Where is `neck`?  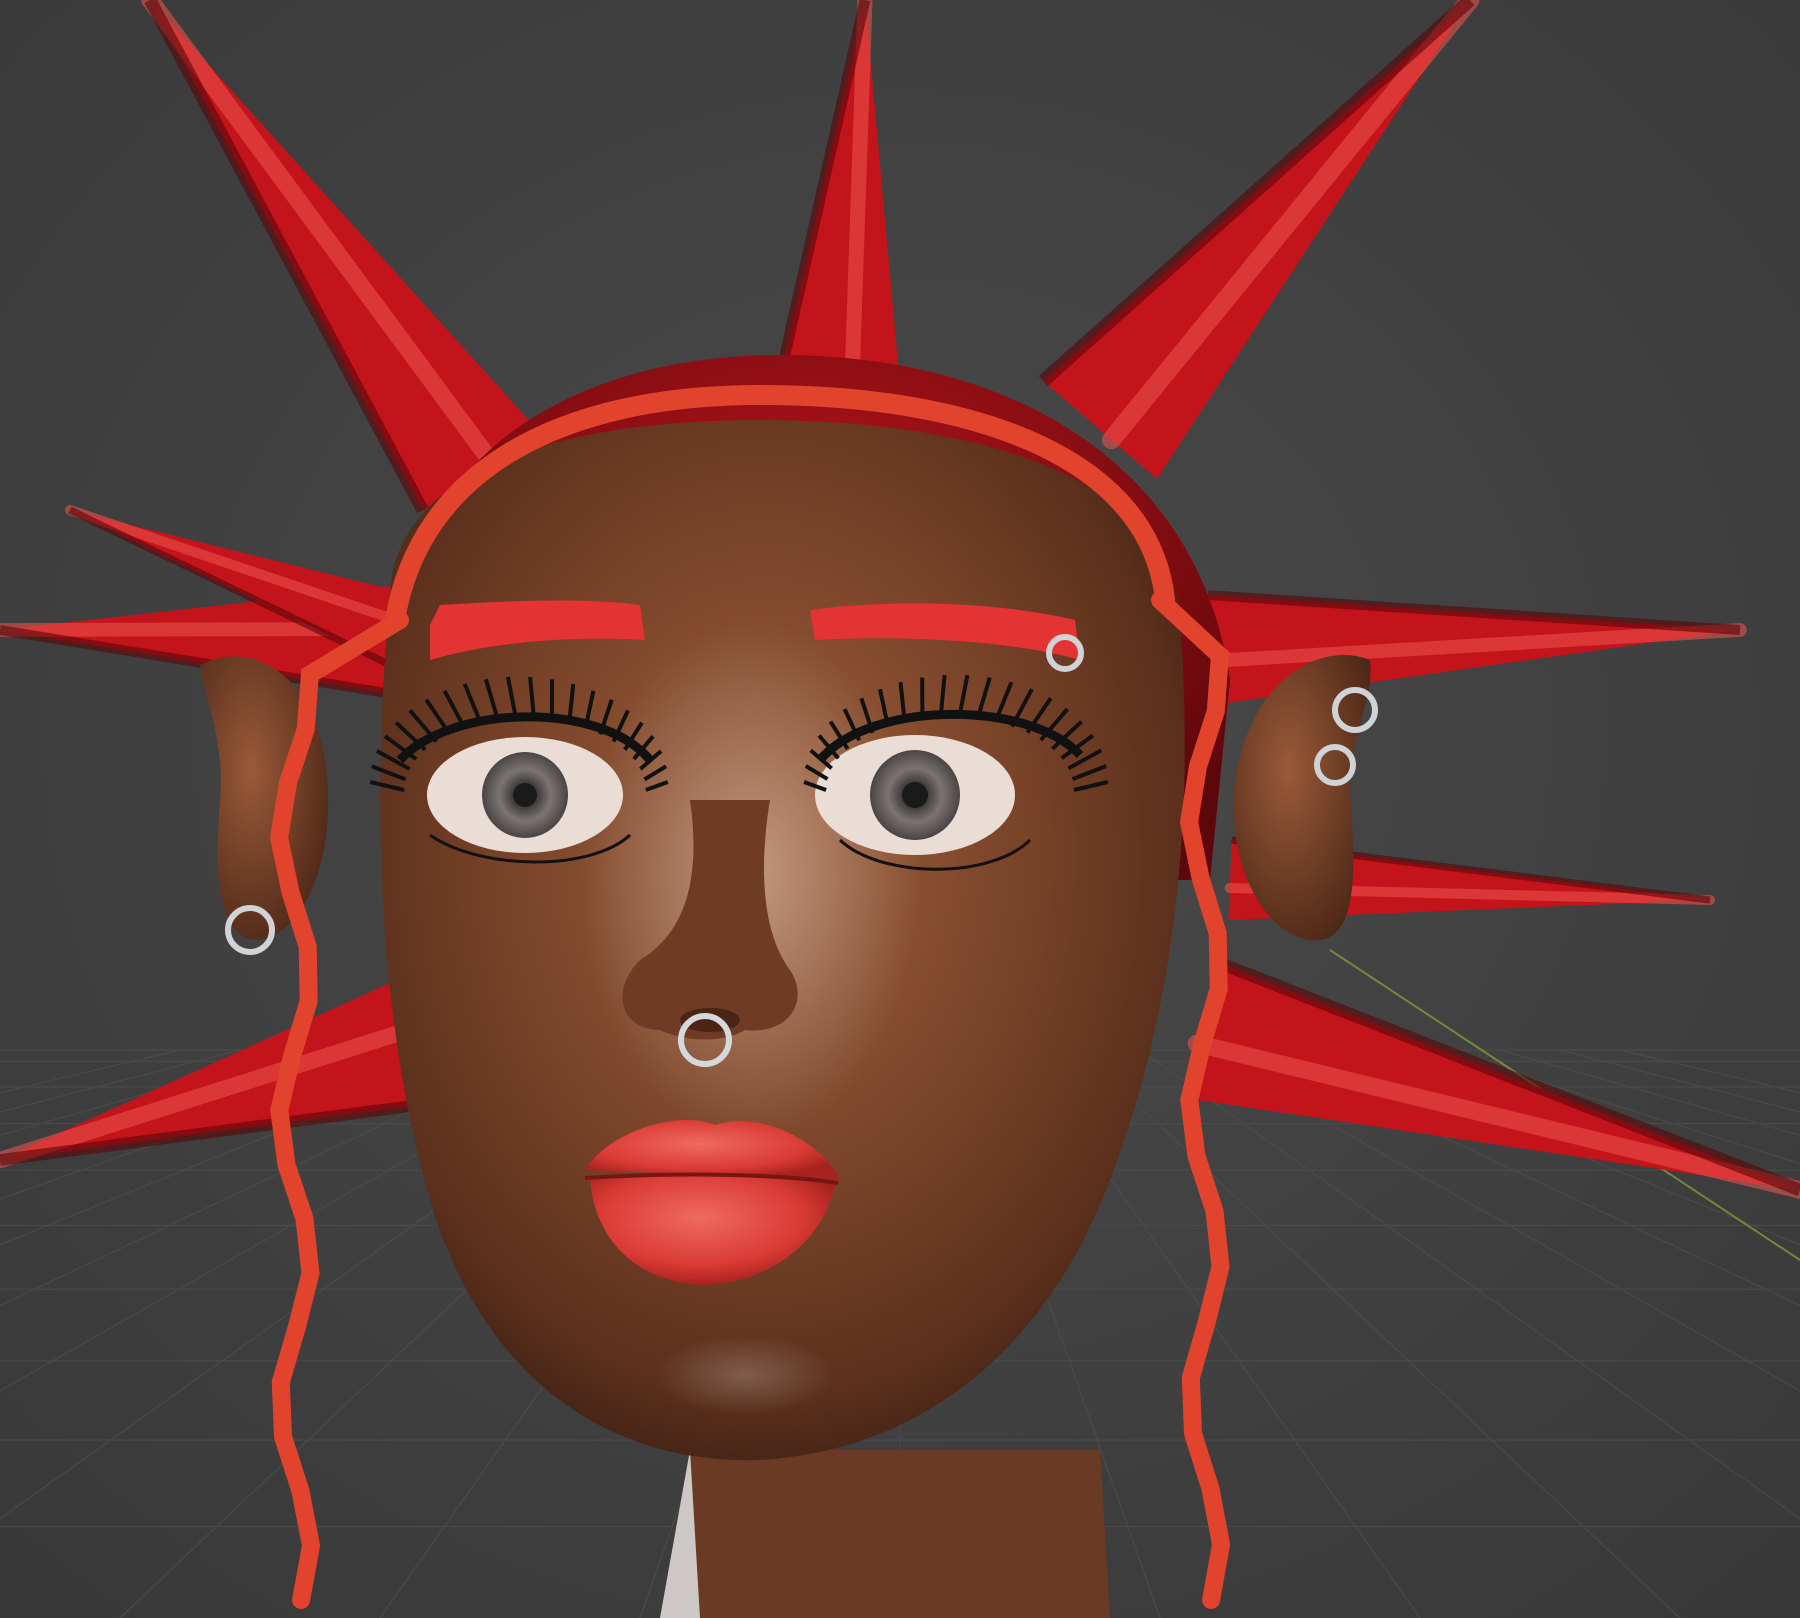
neck is located at coordinates (885, 1534).